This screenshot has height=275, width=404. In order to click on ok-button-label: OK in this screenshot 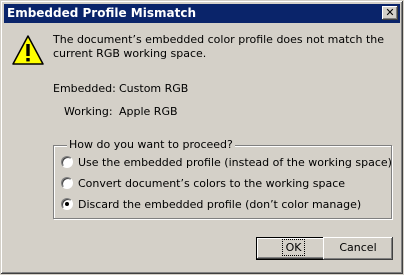, I will do `click(293, 247)`.